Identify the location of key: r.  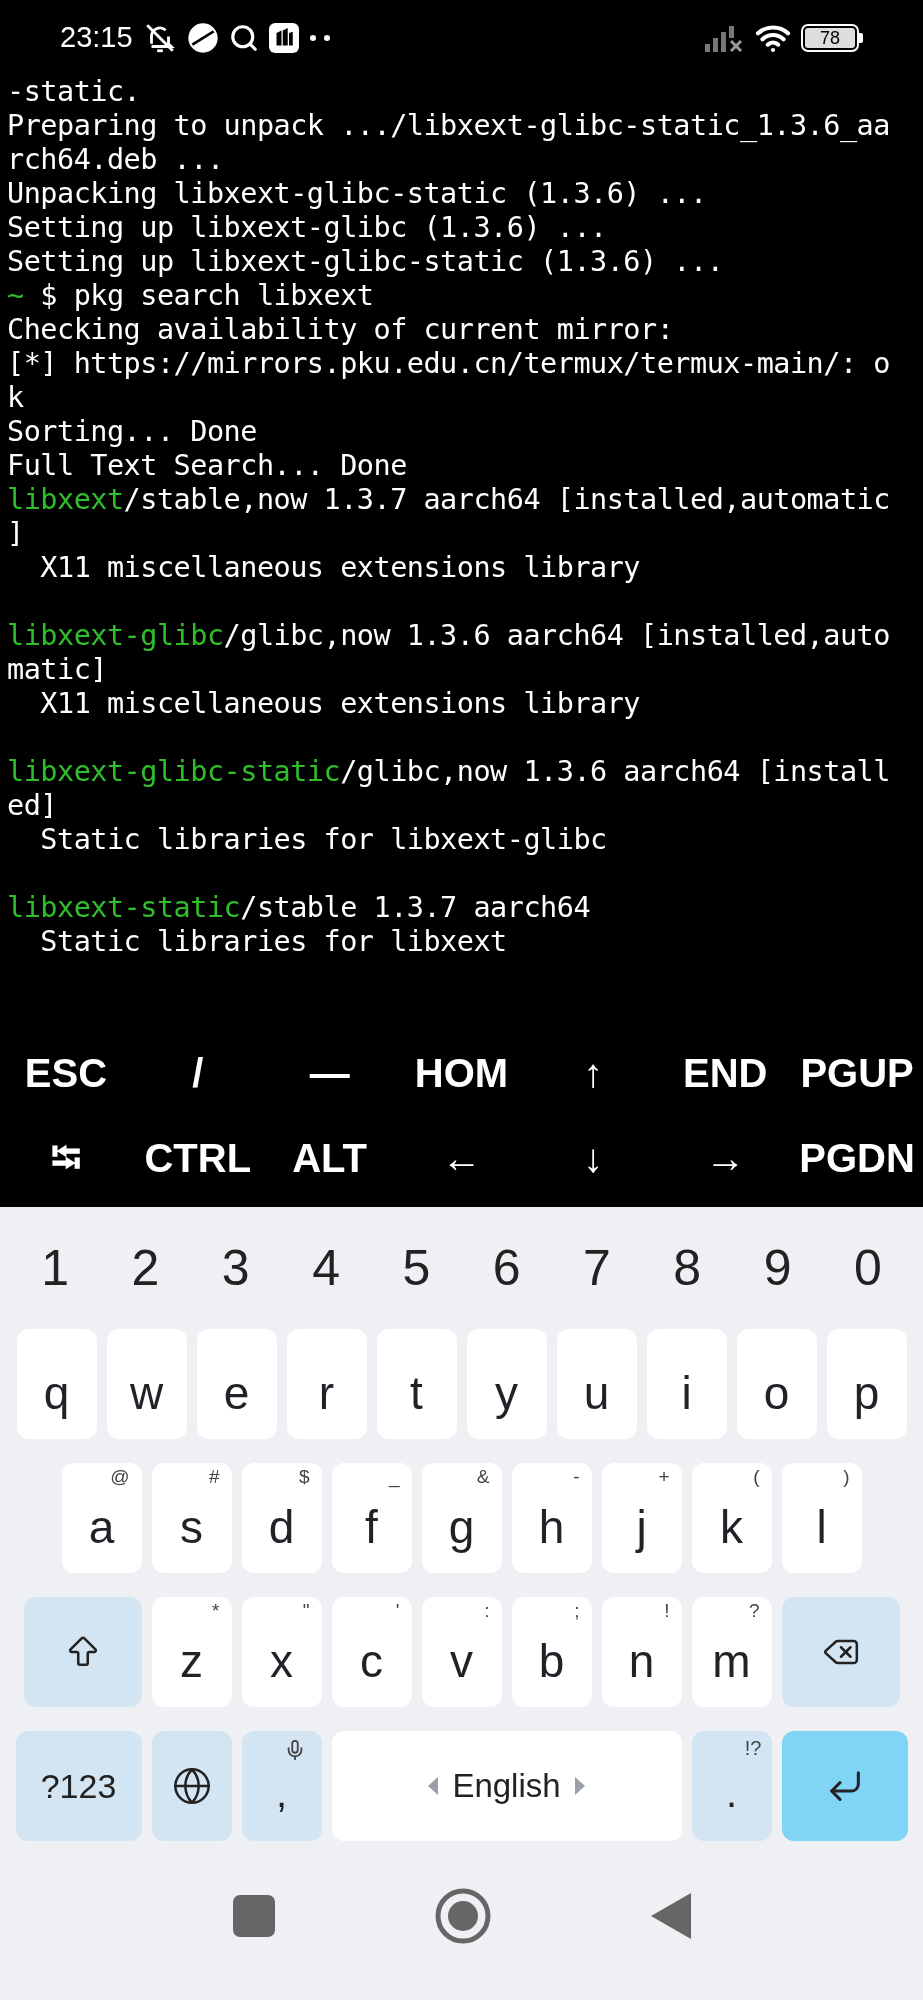
(326, 1384).